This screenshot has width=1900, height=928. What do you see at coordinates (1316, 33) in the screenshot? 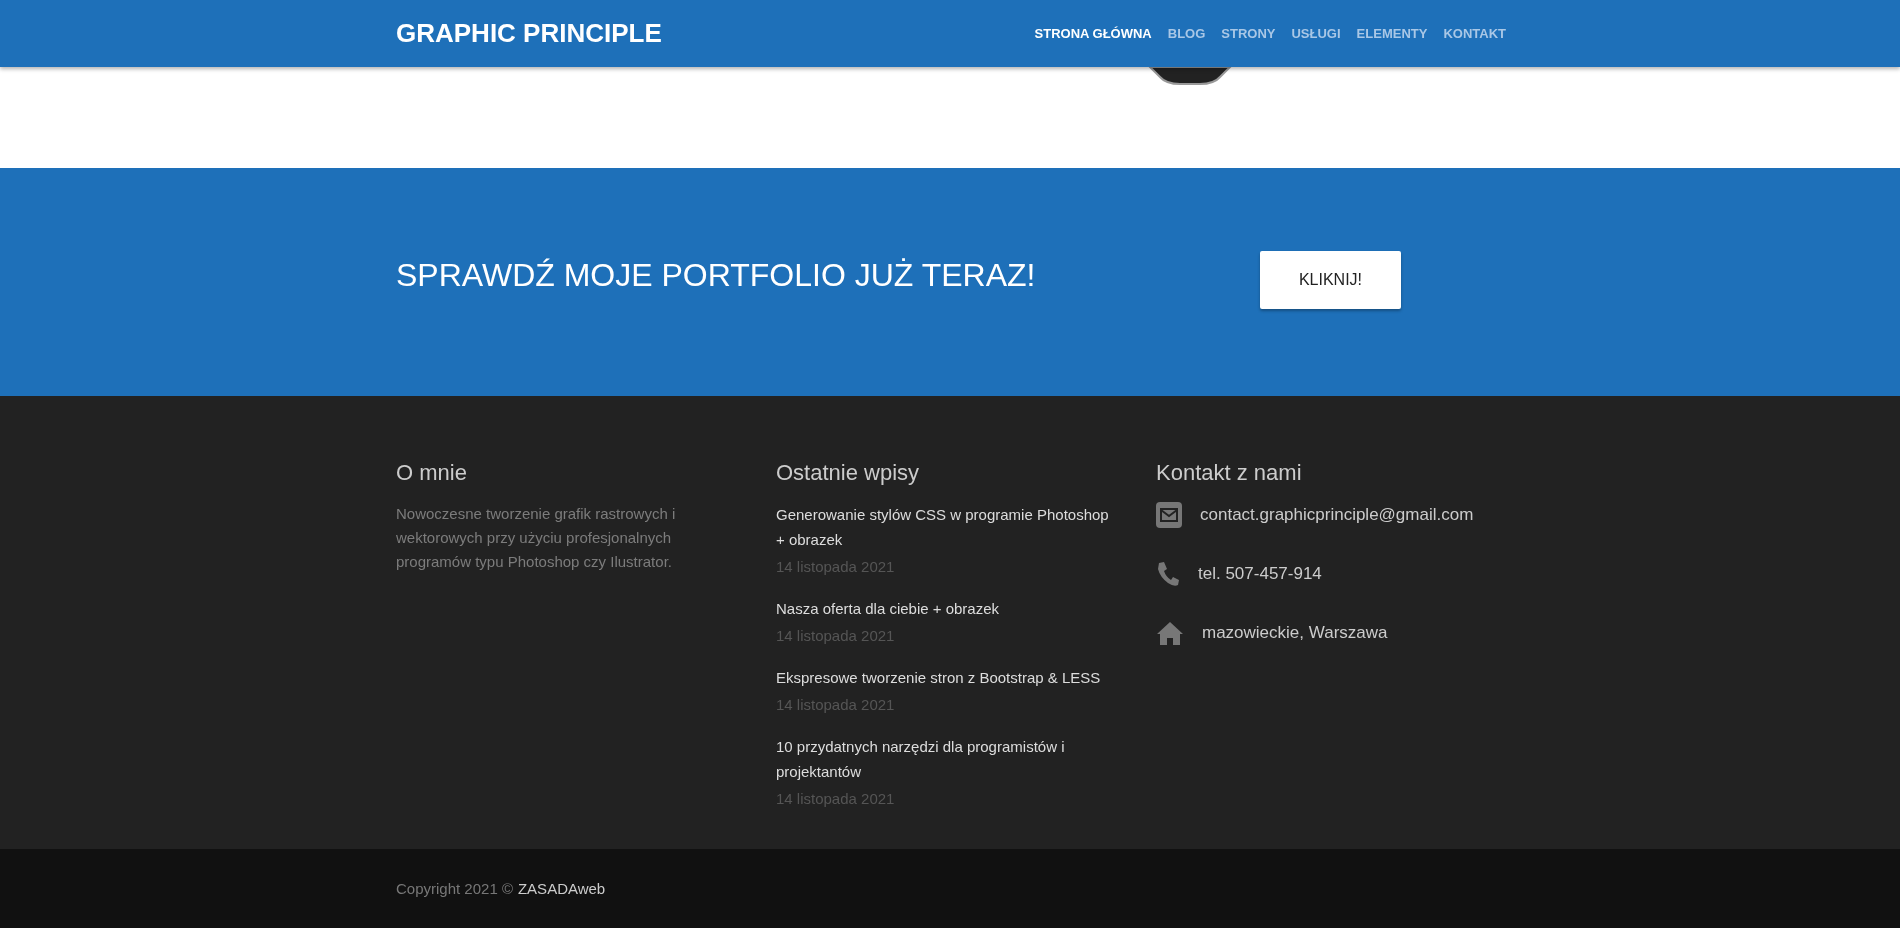
I see `nav-link: USŁUGI` at bounding box center [1316, 33].